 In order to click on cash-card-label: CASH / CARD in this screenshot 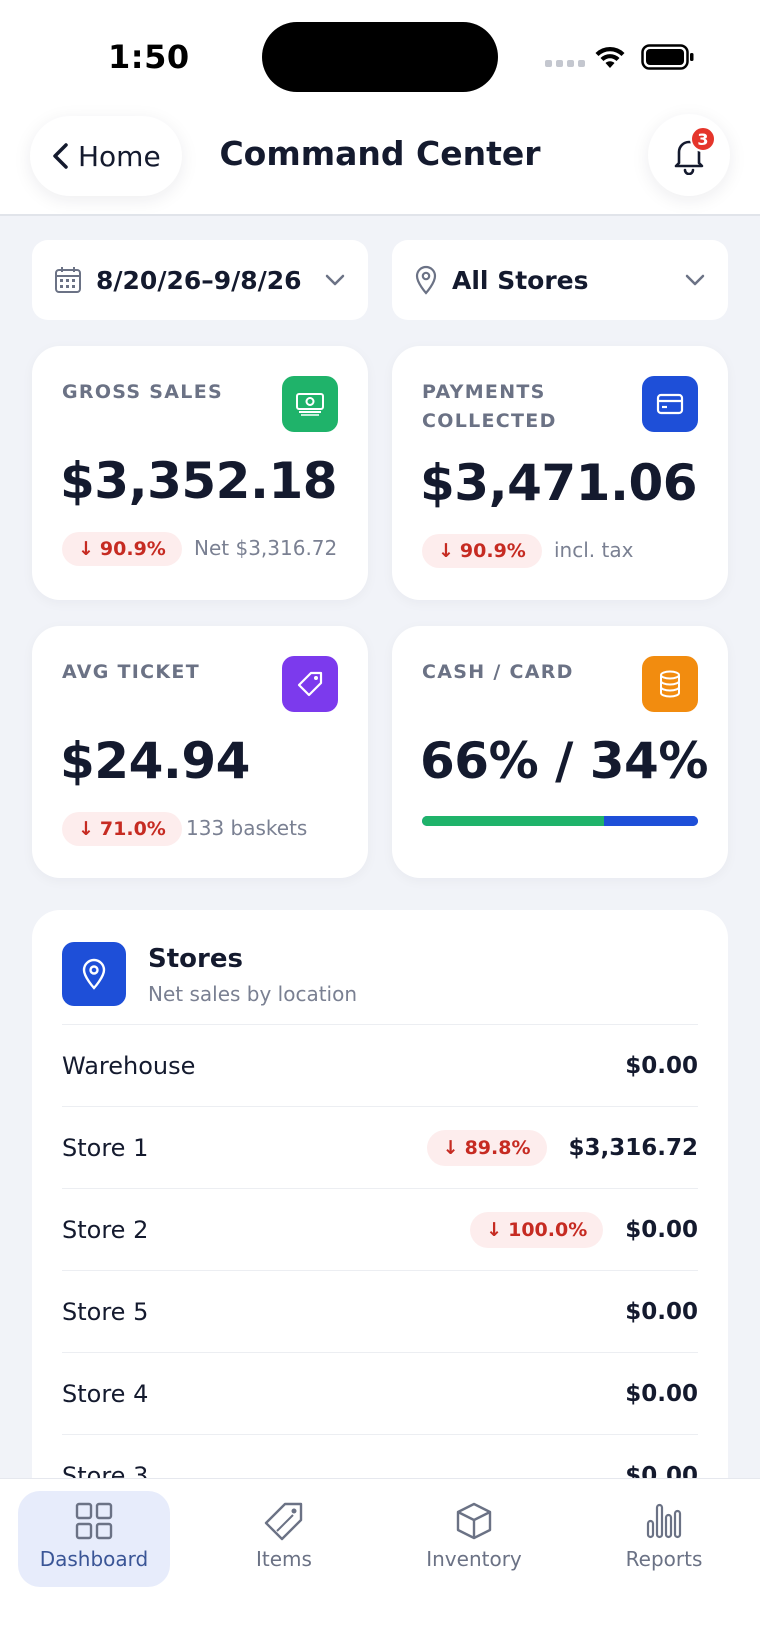, I will do `click(498, 672)`.